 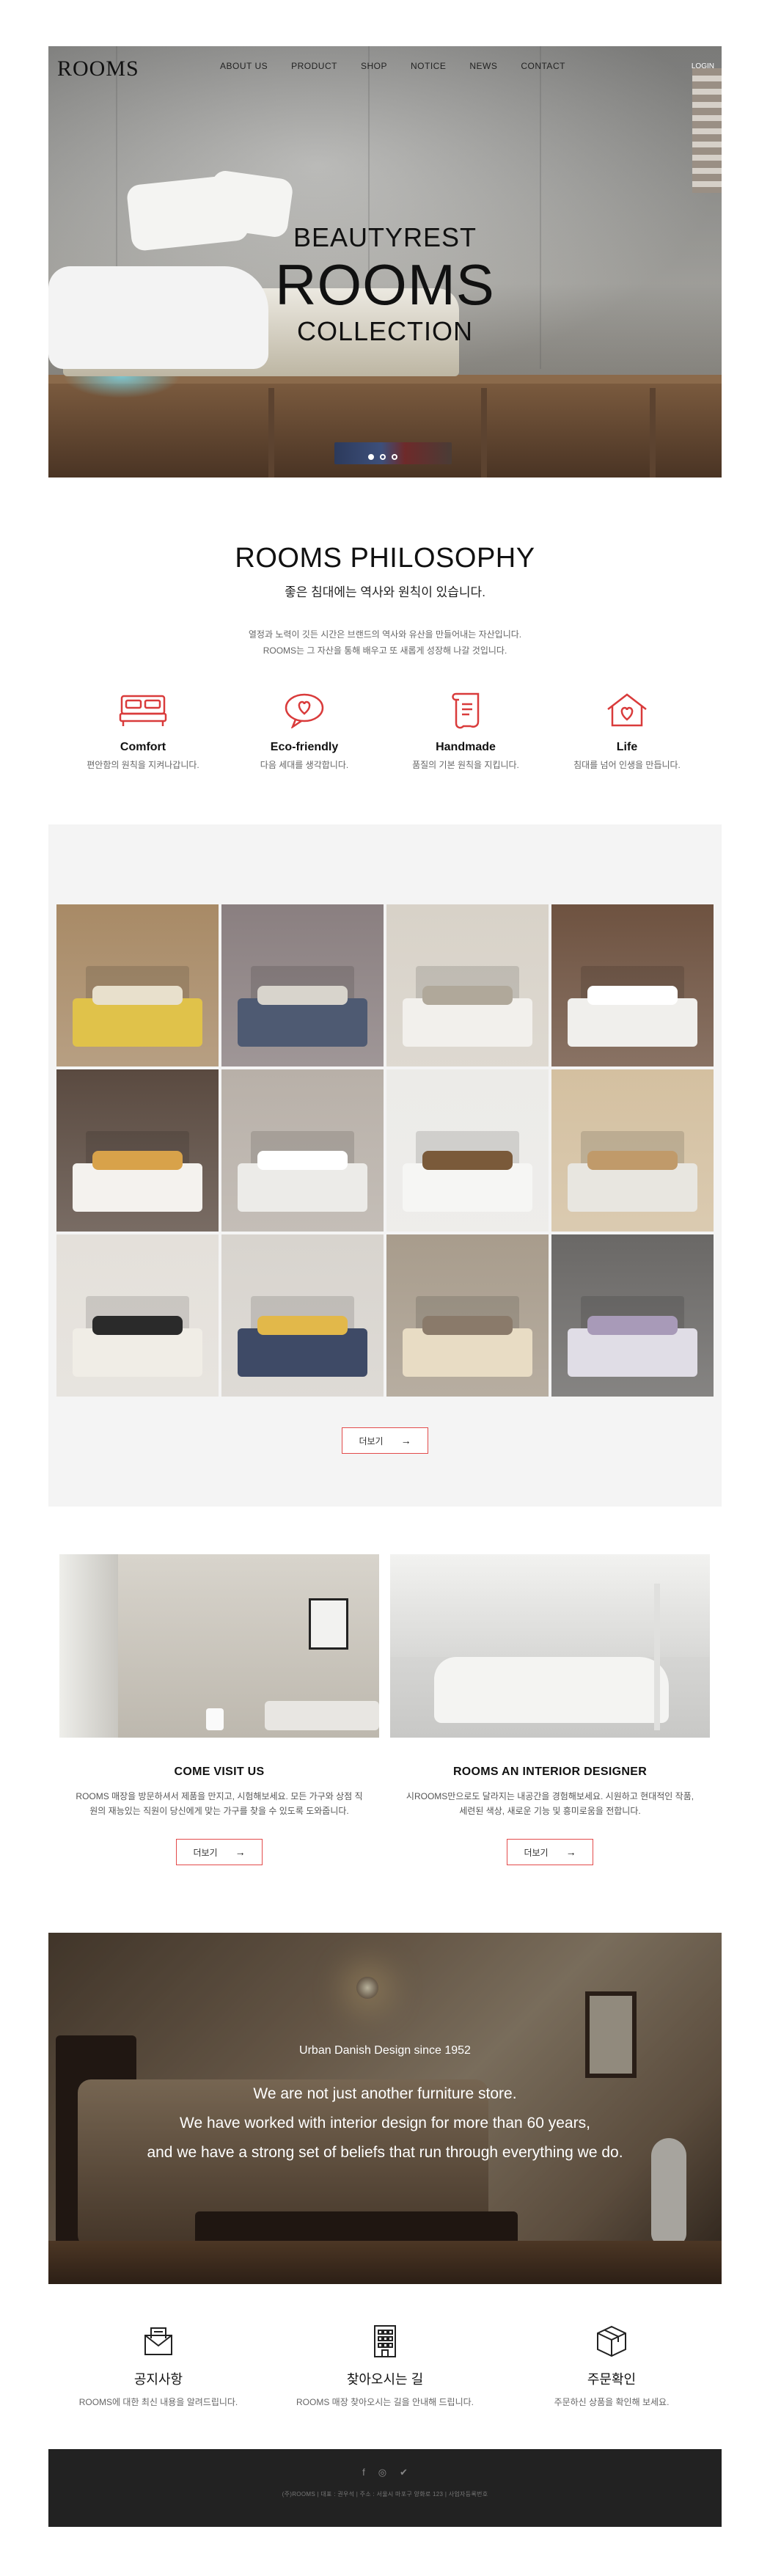 What do you see at coordinates (363, 2472) in the screenshot?
I see `facebook-icon: f` at bounding box center [363, 2472].